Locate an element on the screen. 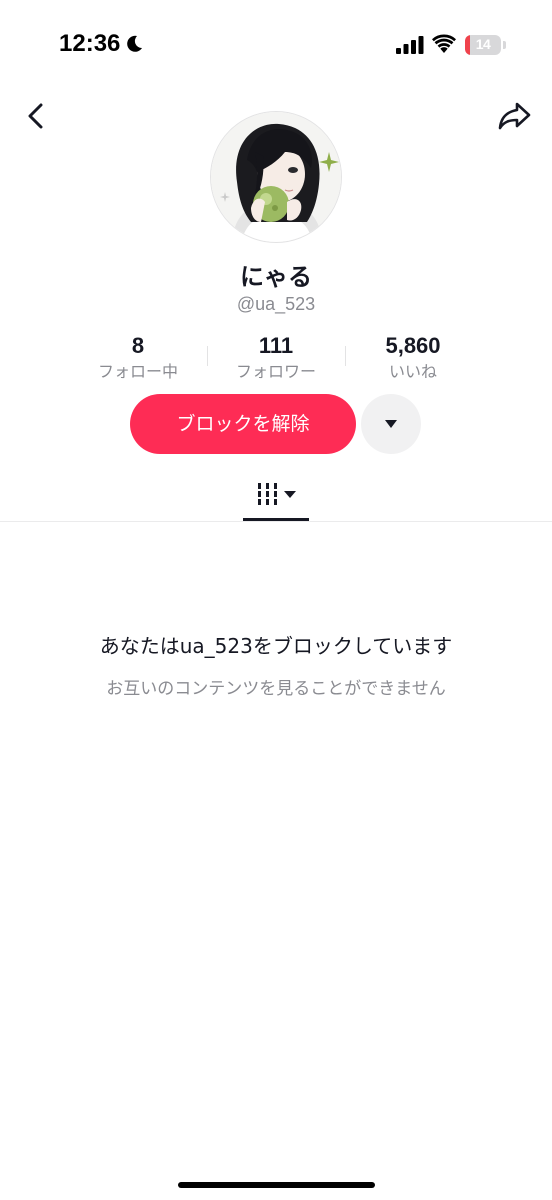 The width and height of the screenshot is (552, 1200). display-name: にゃる is located at coordinates (276, 277).